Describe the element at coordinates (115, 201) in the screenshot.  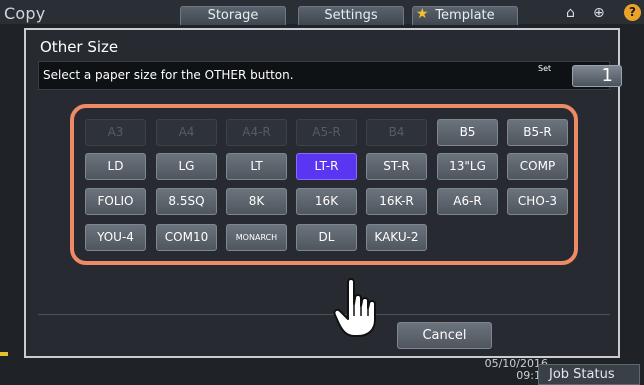
I see `paper-size-button: FOLIO` at that location.